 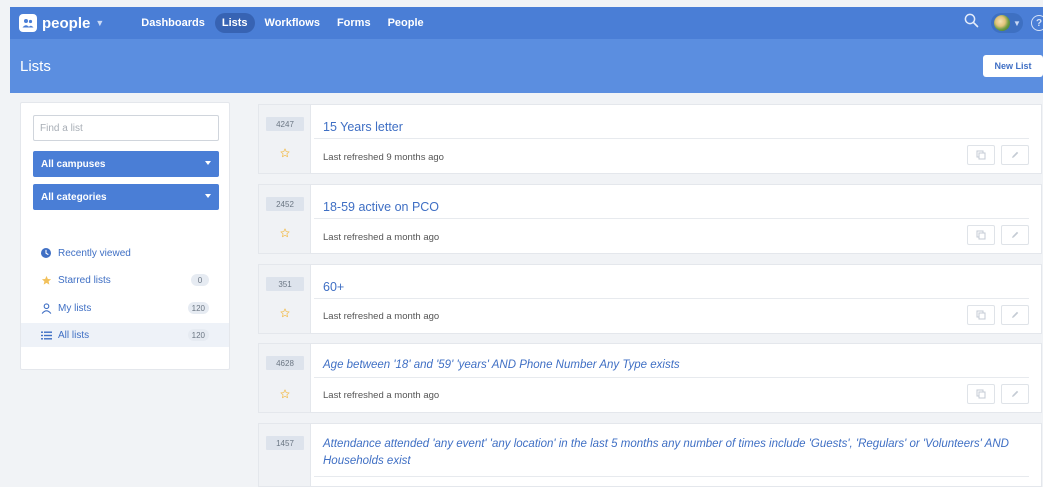 I want to click on sidebar-item-my-lists: My lists 120, so click(x=125, y=308).